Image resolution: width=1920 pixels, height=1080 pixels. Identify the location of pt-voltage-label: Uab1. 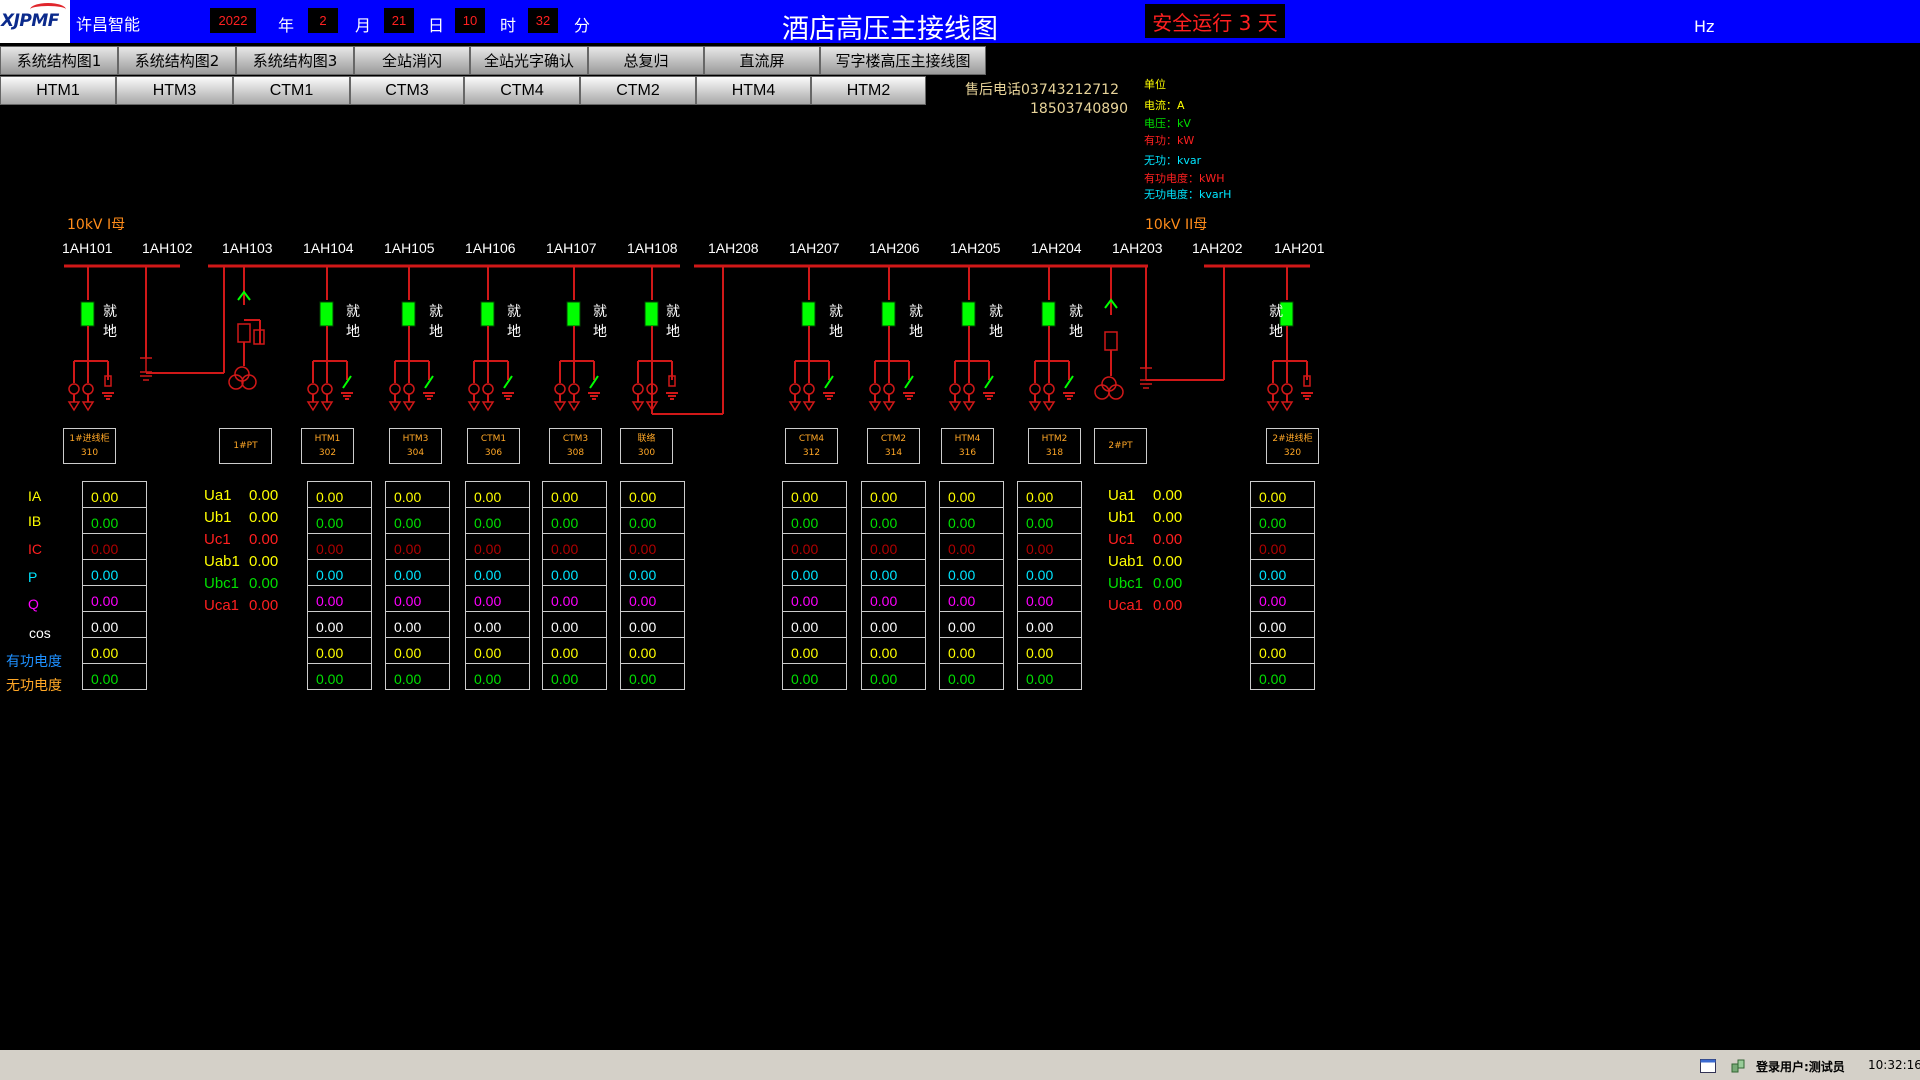
(1126, 561).